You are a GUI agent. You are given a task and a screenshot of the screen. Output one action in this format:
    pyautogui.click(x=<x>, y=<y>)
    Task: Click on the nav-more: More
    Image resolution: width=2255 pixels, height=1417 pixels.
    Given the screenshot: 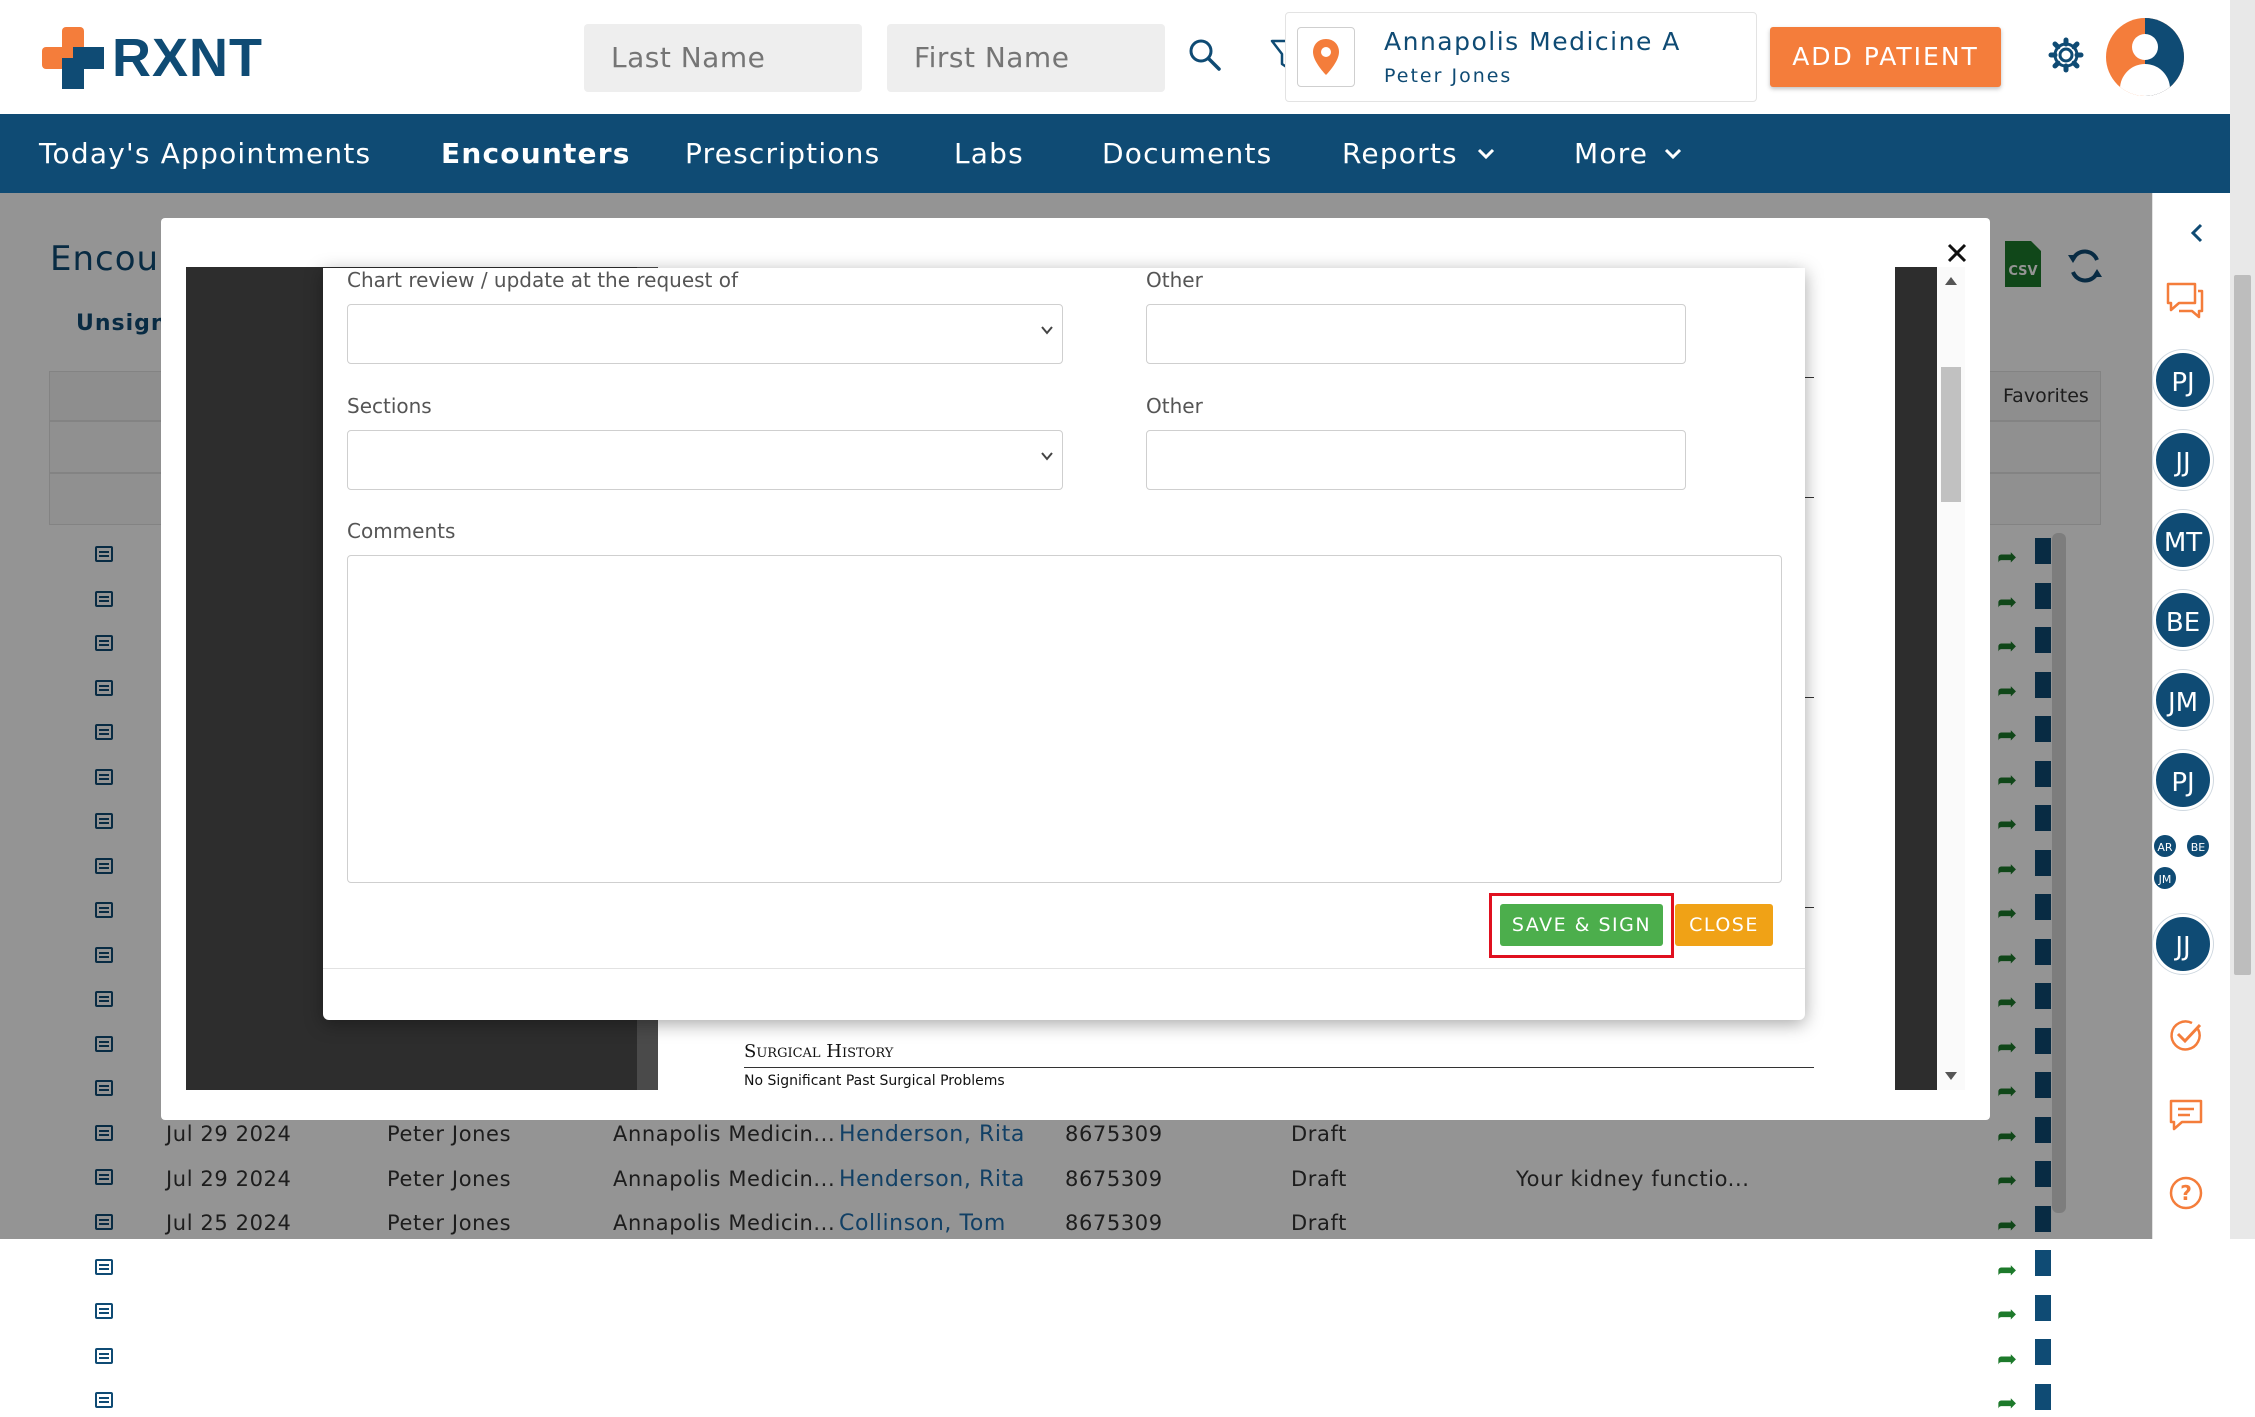 What is the action you would take?
    pyautogui.click(x=1611, y=153)
    